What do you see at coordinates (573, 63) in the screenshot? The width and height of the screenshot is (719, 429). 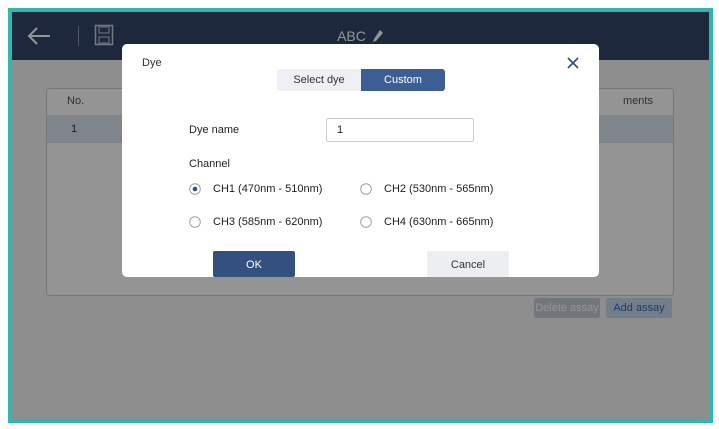 I see `close-icon` at bounding box center [573, 63].